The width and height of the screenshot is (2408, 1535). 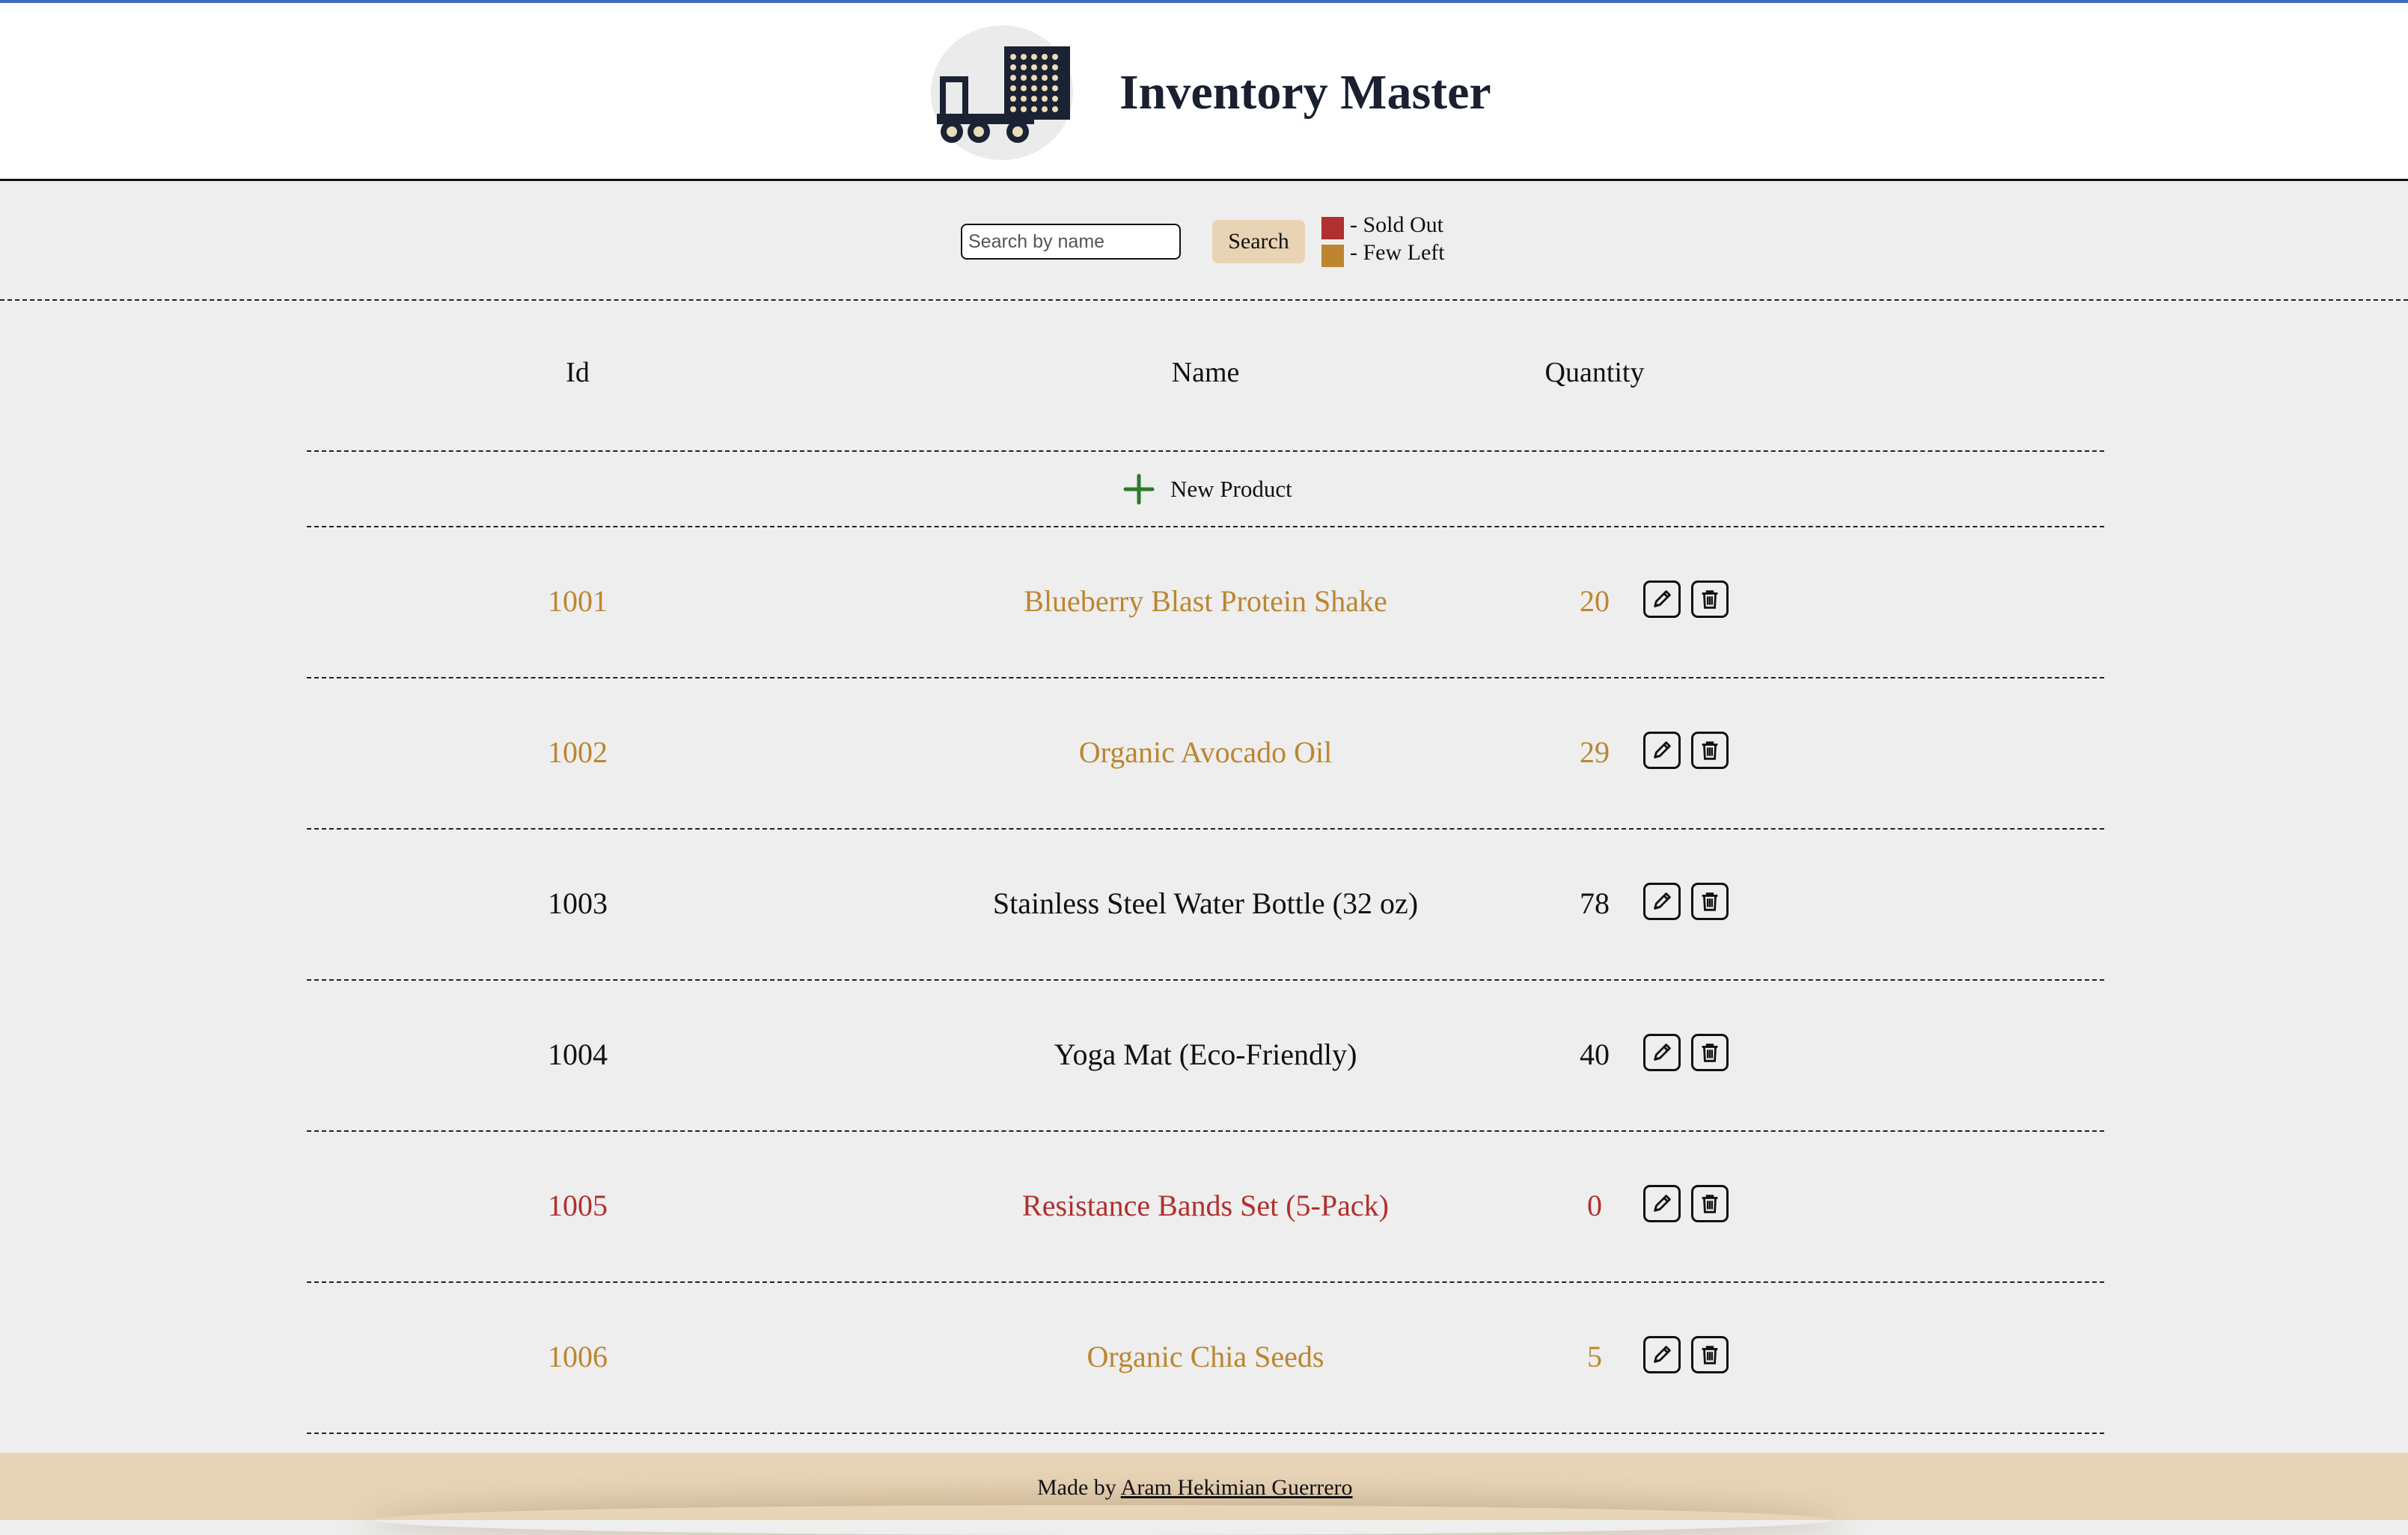 What do you see at coordinates (1204, 300) in the screenshot?
I see `toolbar-divider` at bounding box center [1204, 300].